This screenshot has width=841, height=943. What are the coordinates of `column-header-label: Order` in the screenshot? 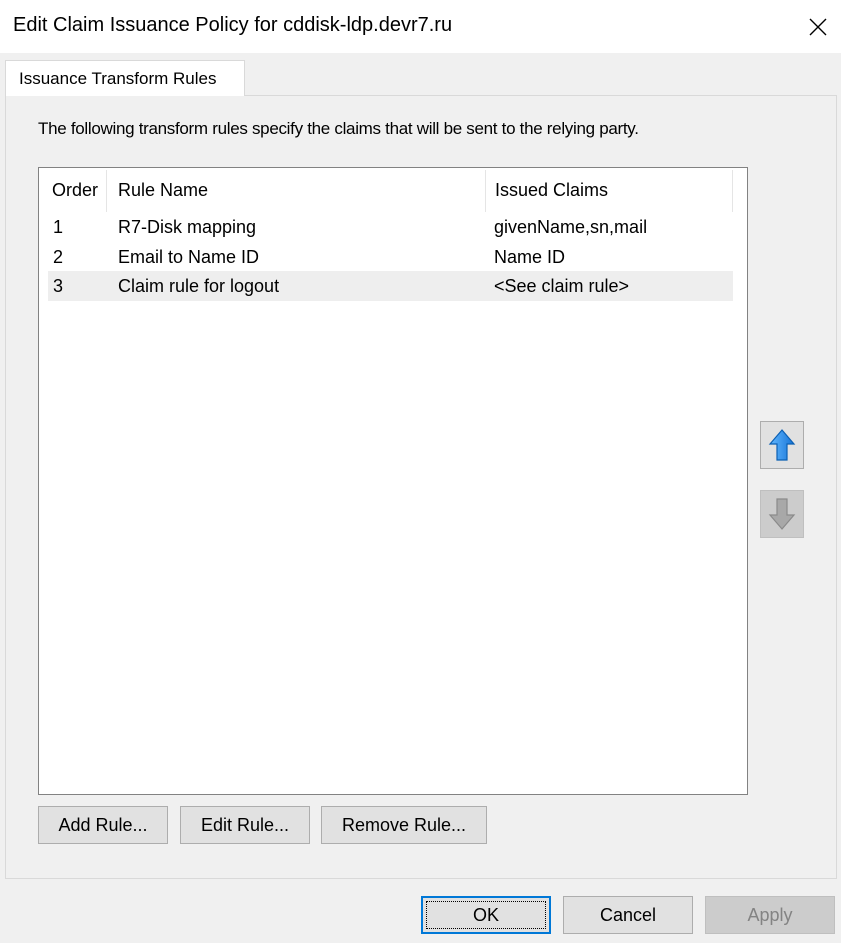 It's located at (75, 189).